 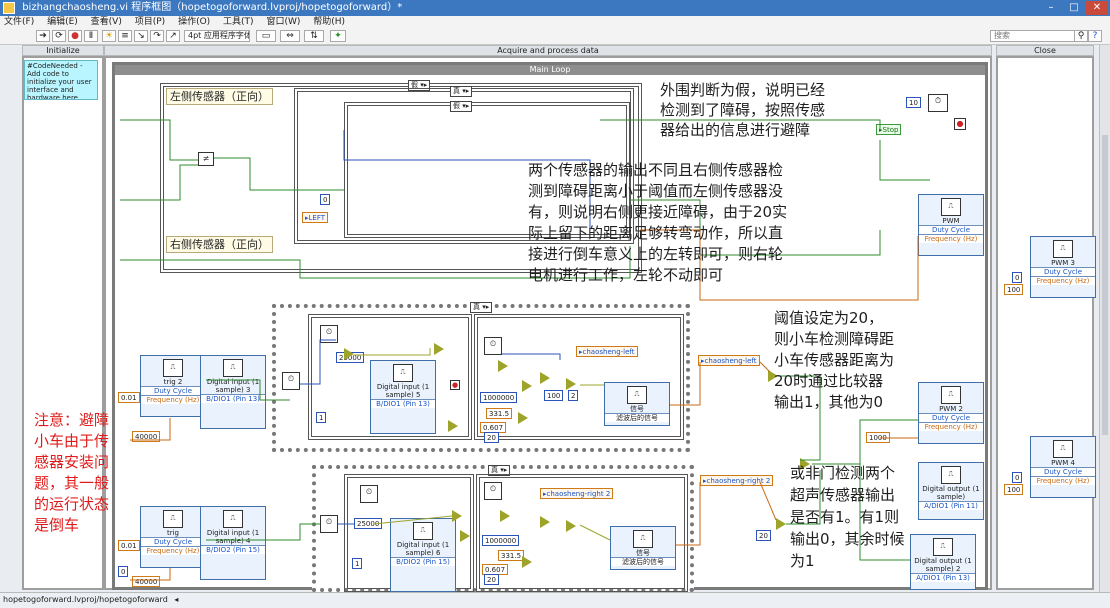 I want to click on constant-pwm4-zero: 0, so click(x=1017, y=477).